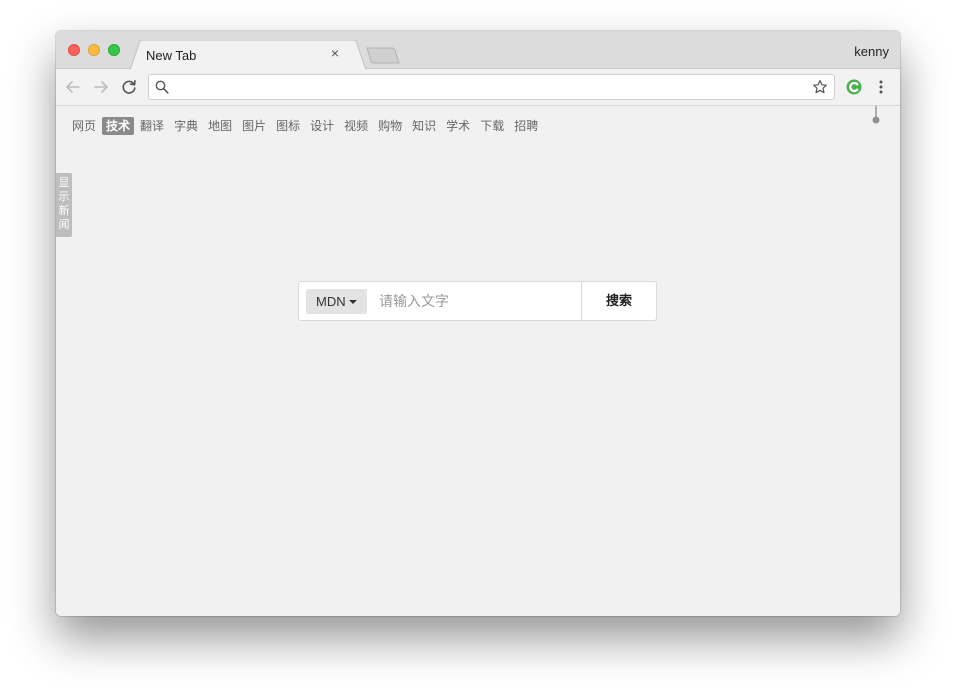 This screenshot has width=956, height=696. Describe the element at coordinates (356, 126) in the screenshot. I see `category-item: 视频` at that location.